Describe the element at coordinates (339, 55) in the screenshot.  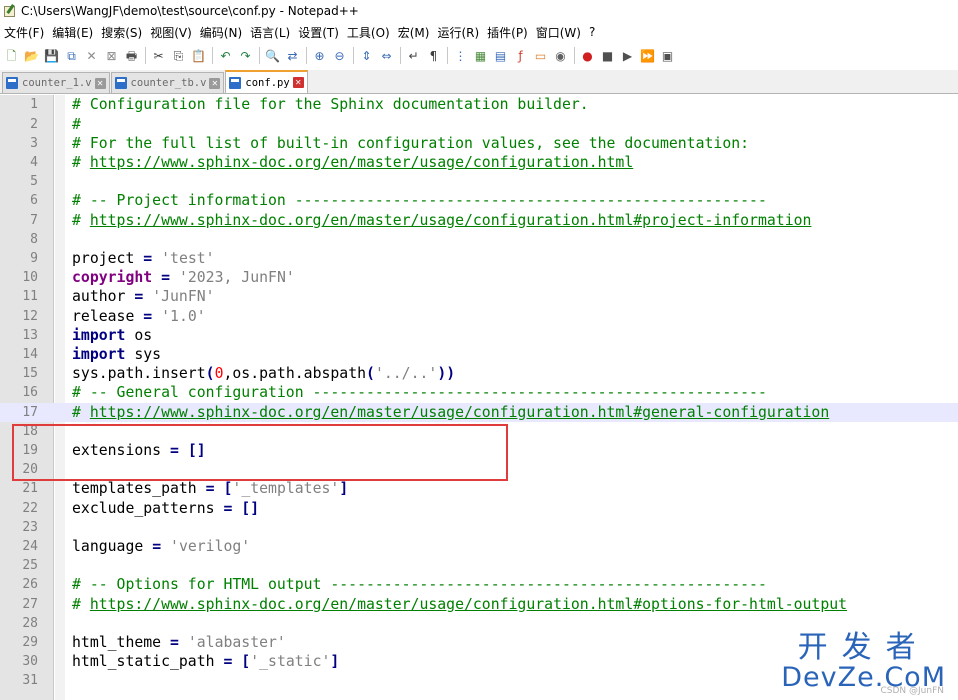
I see `zoom-out-icon: ⊖` at that location.